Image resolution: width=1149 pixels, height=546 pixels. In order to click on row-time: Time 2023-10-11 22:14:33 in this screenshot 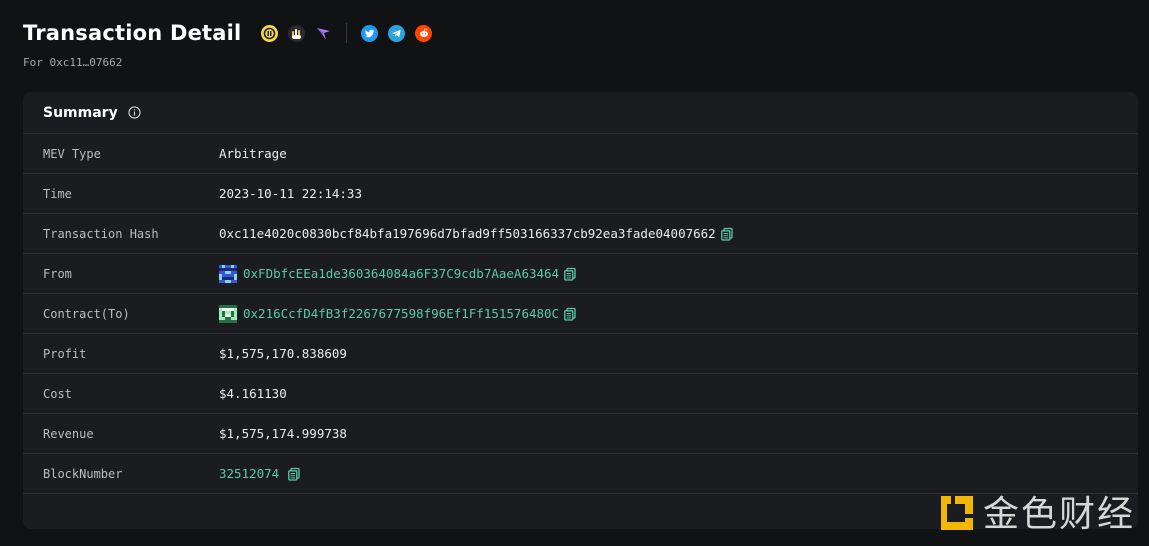, I will do `click(580, 194)`.